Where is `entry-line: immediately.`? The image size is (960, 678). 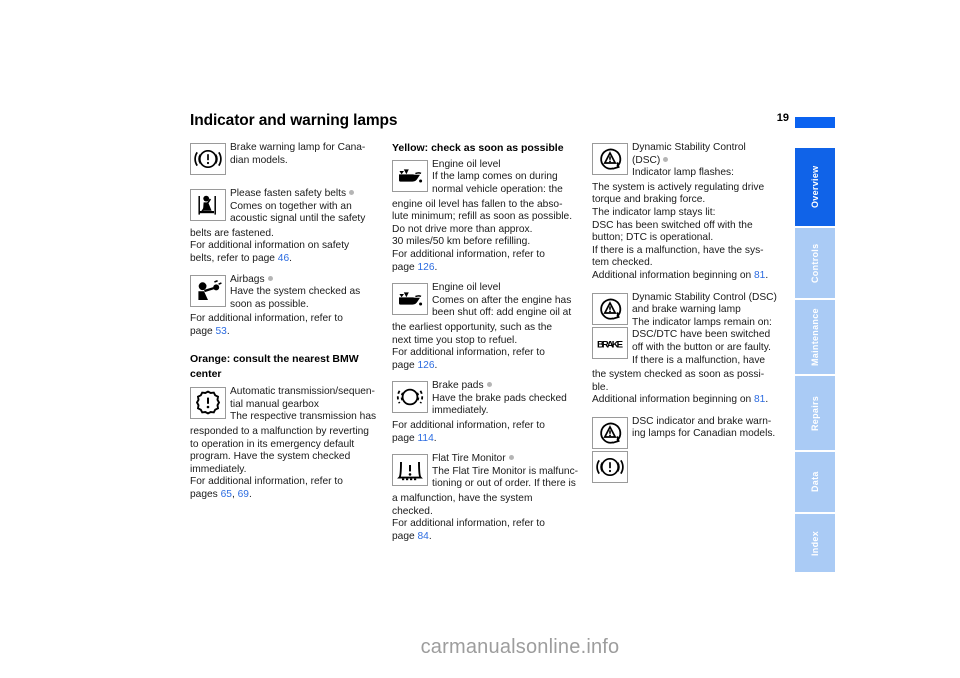 entry-line: immediately. is located at coordinates (460, 411).